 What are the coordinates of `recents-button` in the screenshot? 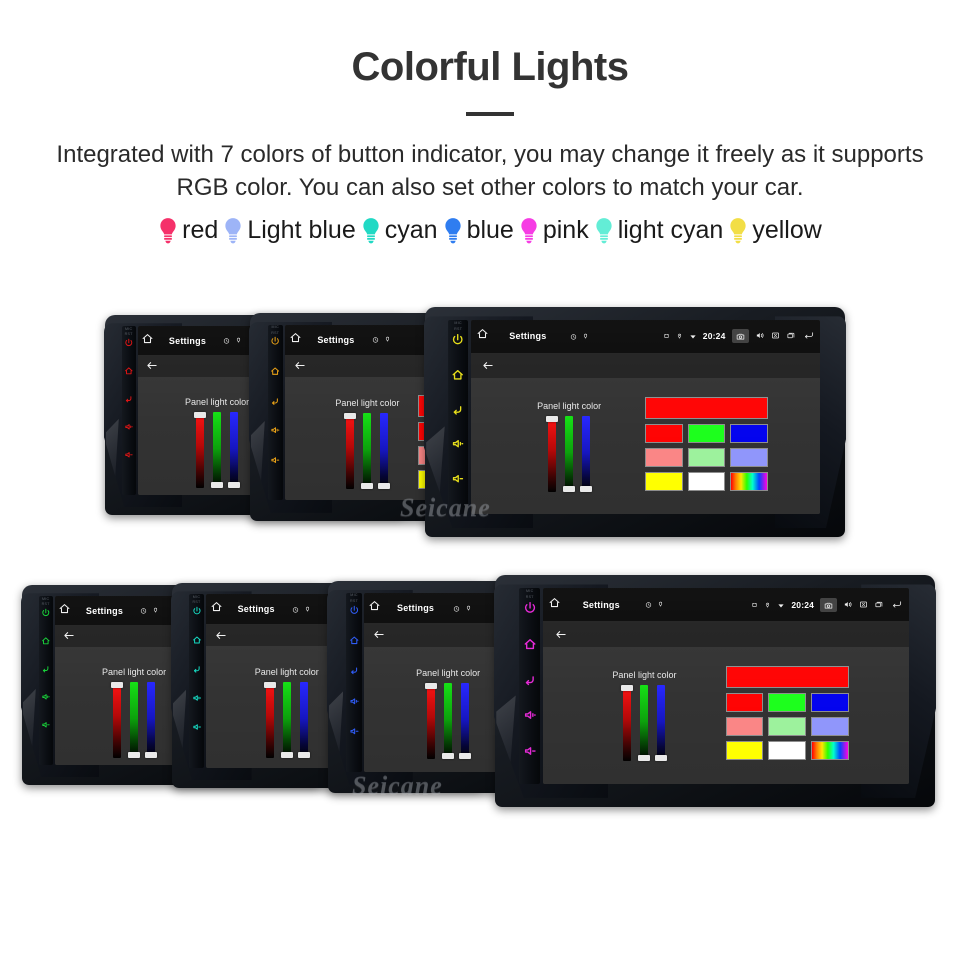 It's located at (791, 336).